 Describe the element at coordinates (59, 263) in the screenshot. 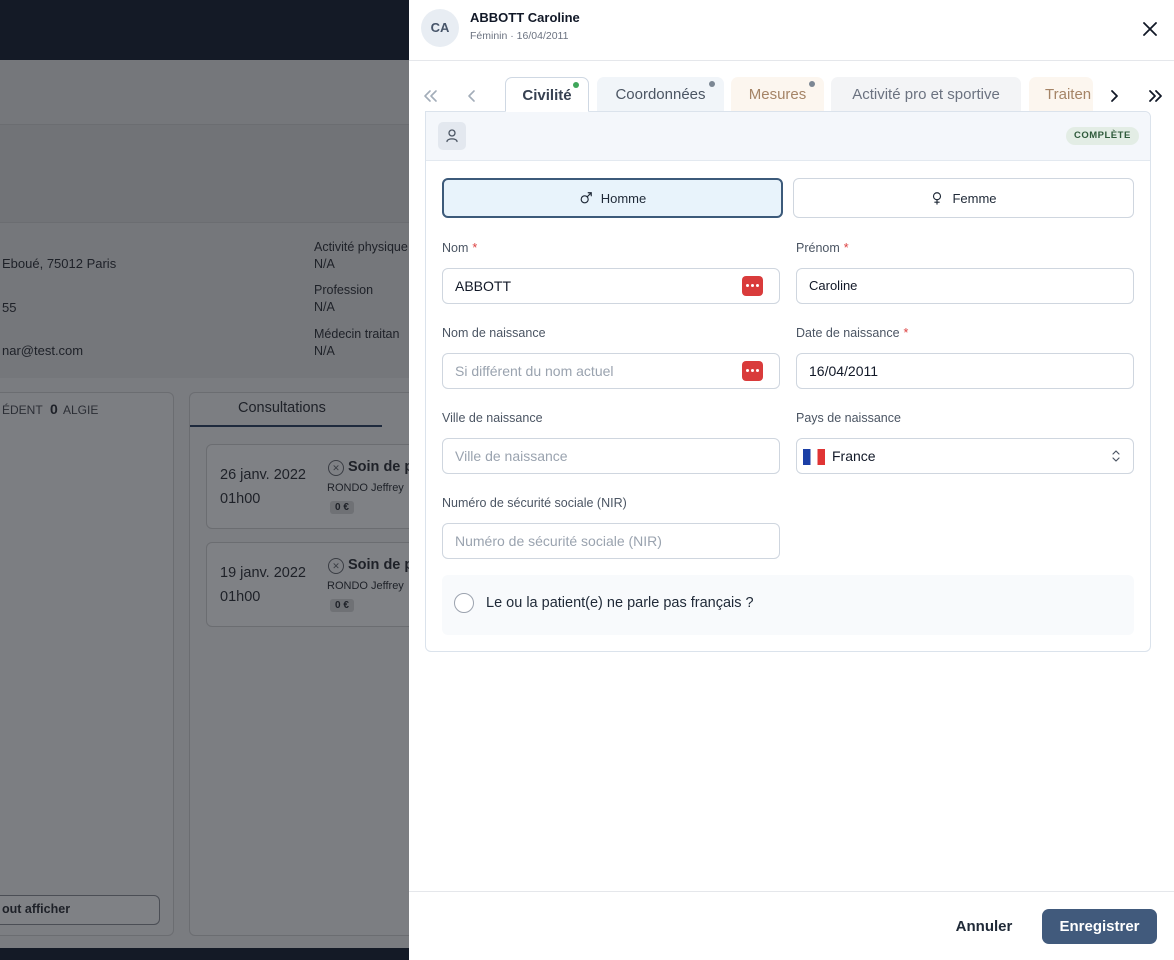

I see `bg-address: Eboué, 75012 Paris` at that location.